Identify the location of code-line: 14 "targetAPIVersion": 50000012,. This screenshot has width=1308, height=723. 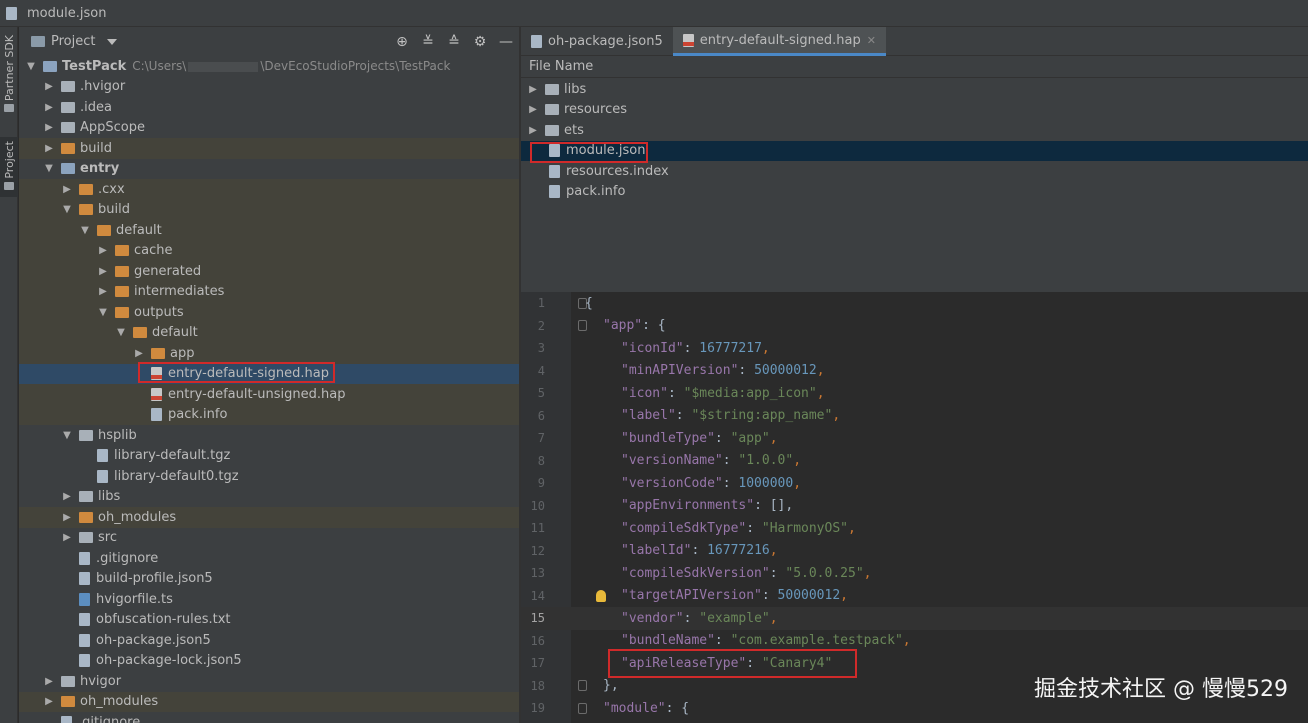
(914, 596).